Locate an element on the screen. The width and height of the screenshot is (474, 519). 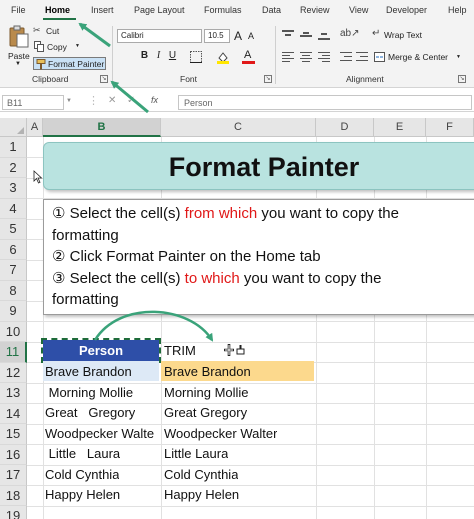
decrease-indent-button is located at coordinates (346, 57).